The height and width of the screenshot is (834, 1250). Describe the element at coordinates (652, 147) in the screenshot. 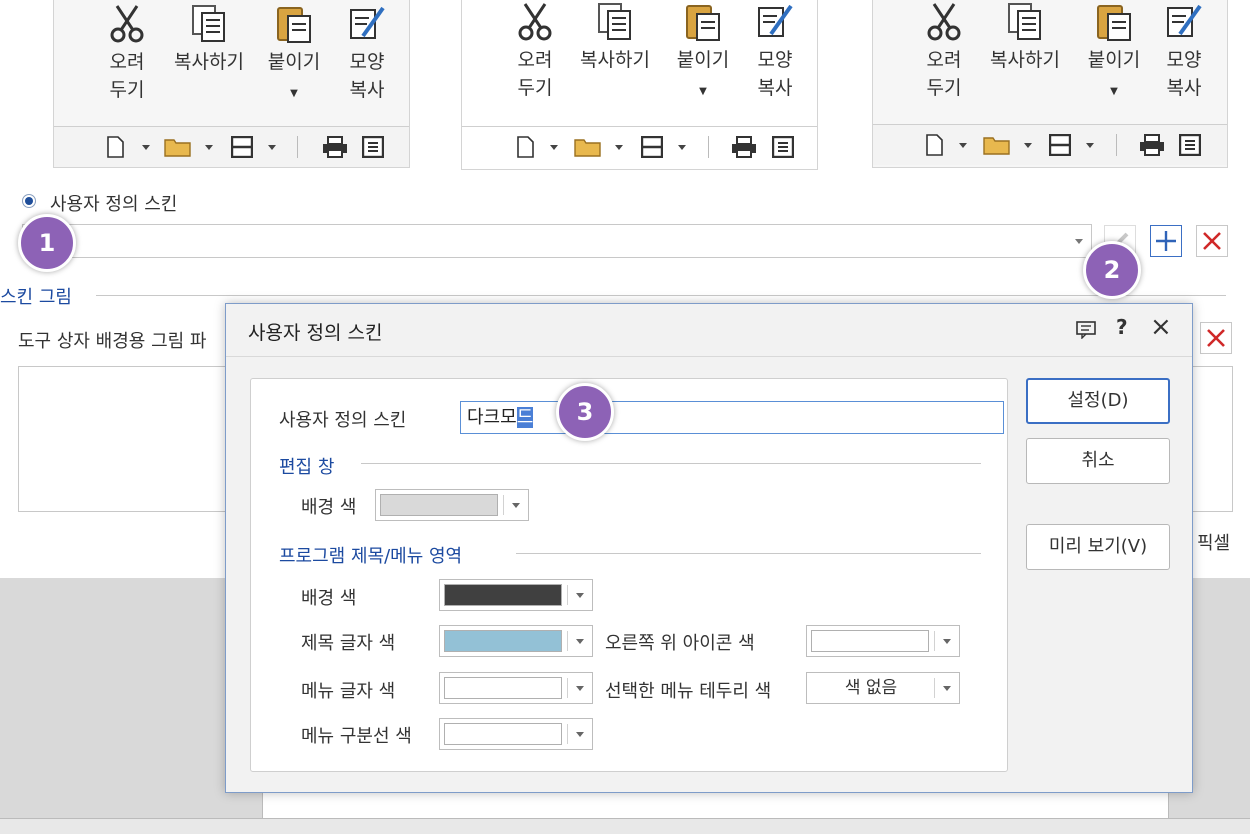

I see `save-icon` at that location.